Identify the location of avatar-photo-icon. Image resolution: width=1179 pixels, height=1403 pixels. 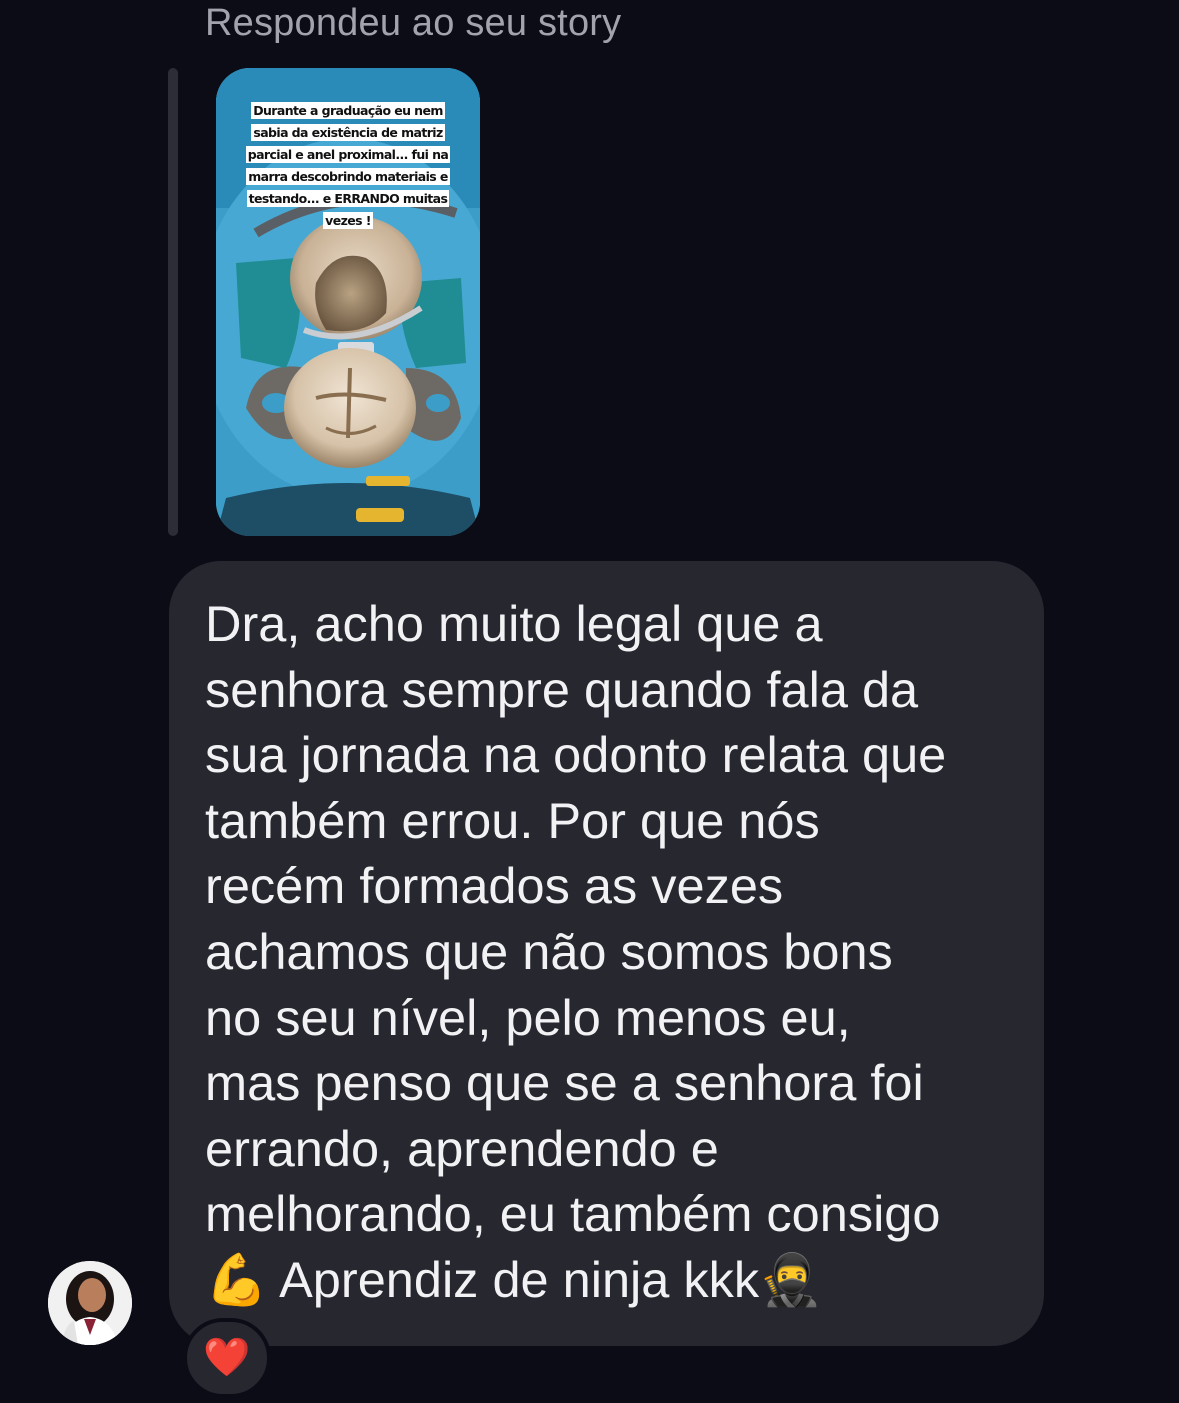
(90, 1303).